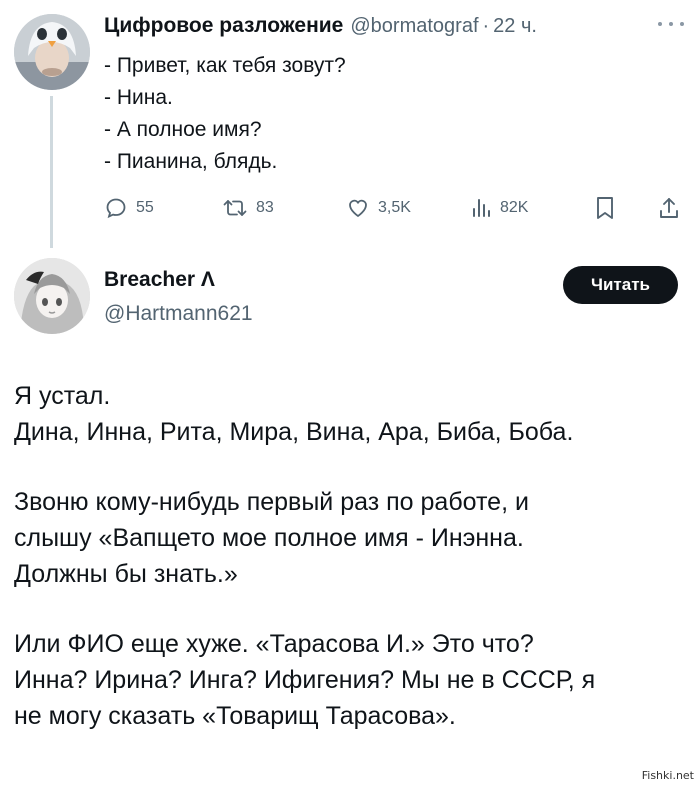 This screenshot has width=700, height=788. I want to click on retweet-count: 83, so click(265, 207).